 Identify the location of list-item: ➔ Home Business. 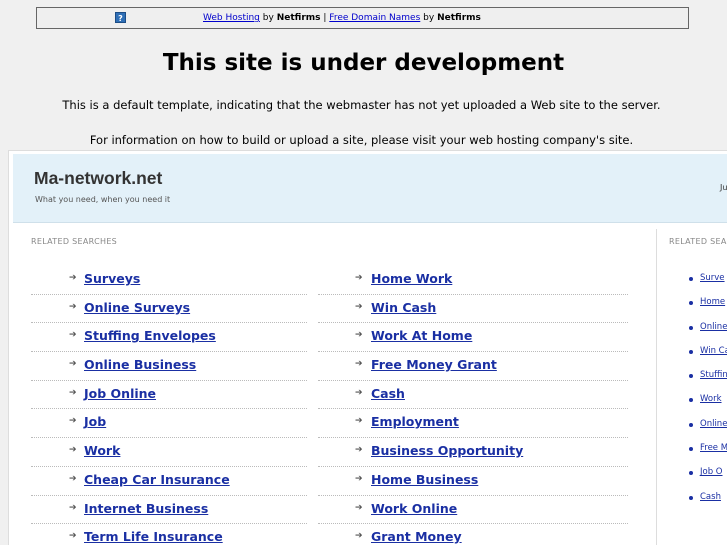
(473, 481).